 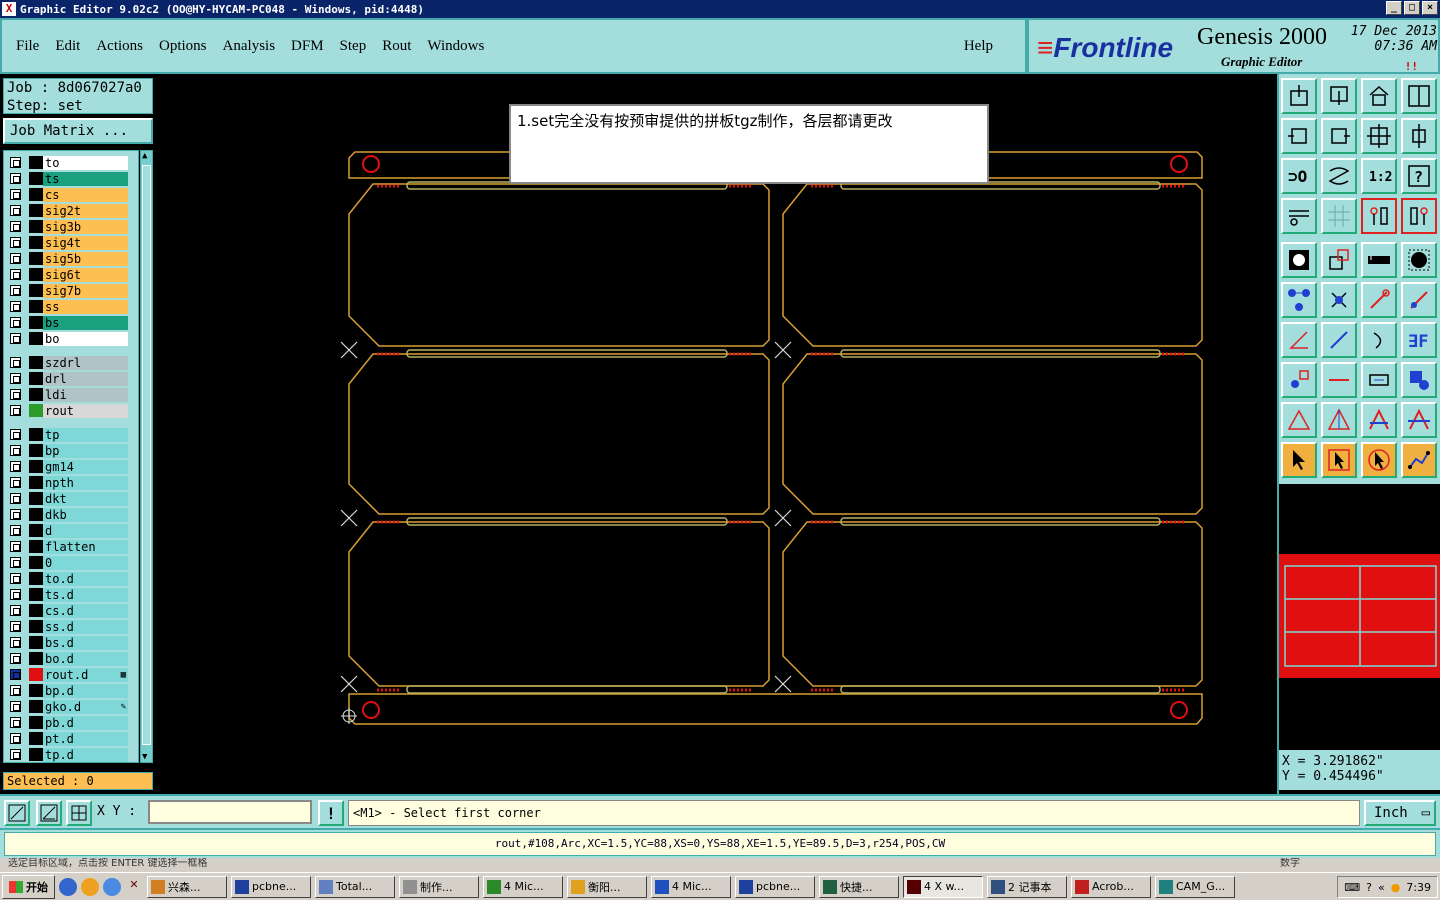 I want to click on quicklaunch-app-icon, so click(x=112, y=886).